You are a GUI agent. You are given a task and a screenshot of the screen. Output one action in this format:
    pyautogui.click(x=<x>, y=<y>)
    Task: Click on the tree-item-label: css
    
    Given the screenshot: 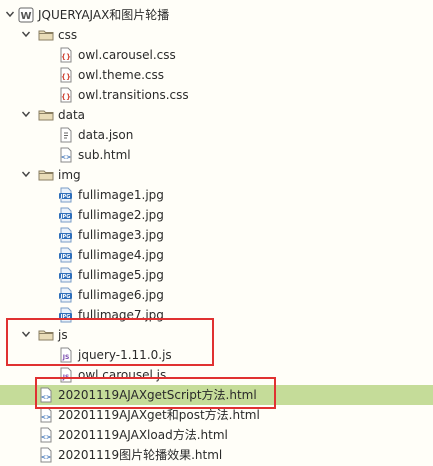 What is the action you would take?
    pyautogui.click(x=68, y=35)
    